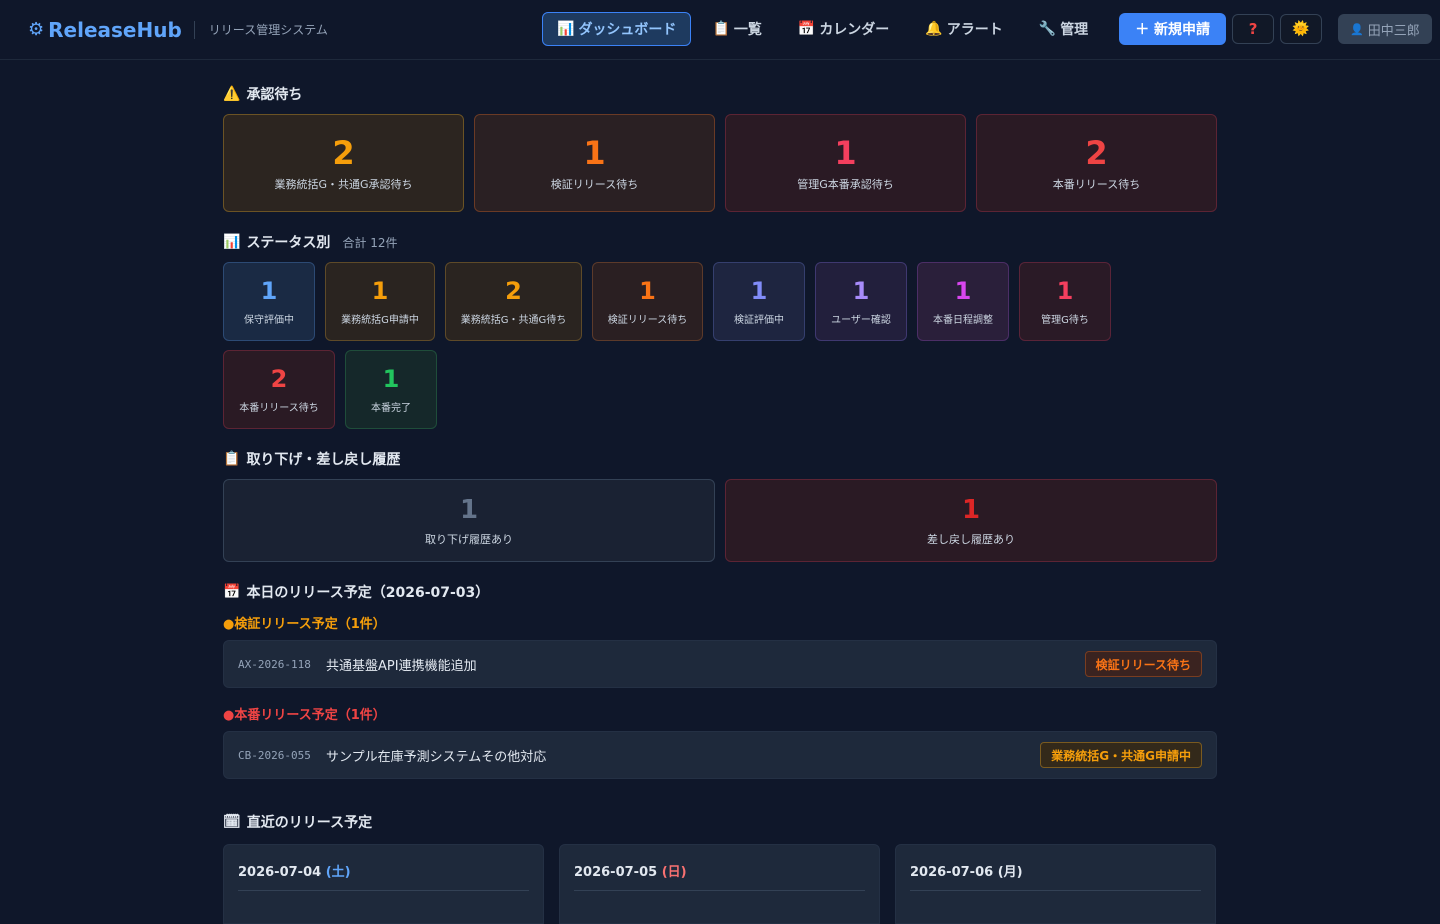  What do you see at coordinates (719, 870) in the screenshot?
I see `day-header: 2026-07-05 (日)` at bounding box center [719, 870].